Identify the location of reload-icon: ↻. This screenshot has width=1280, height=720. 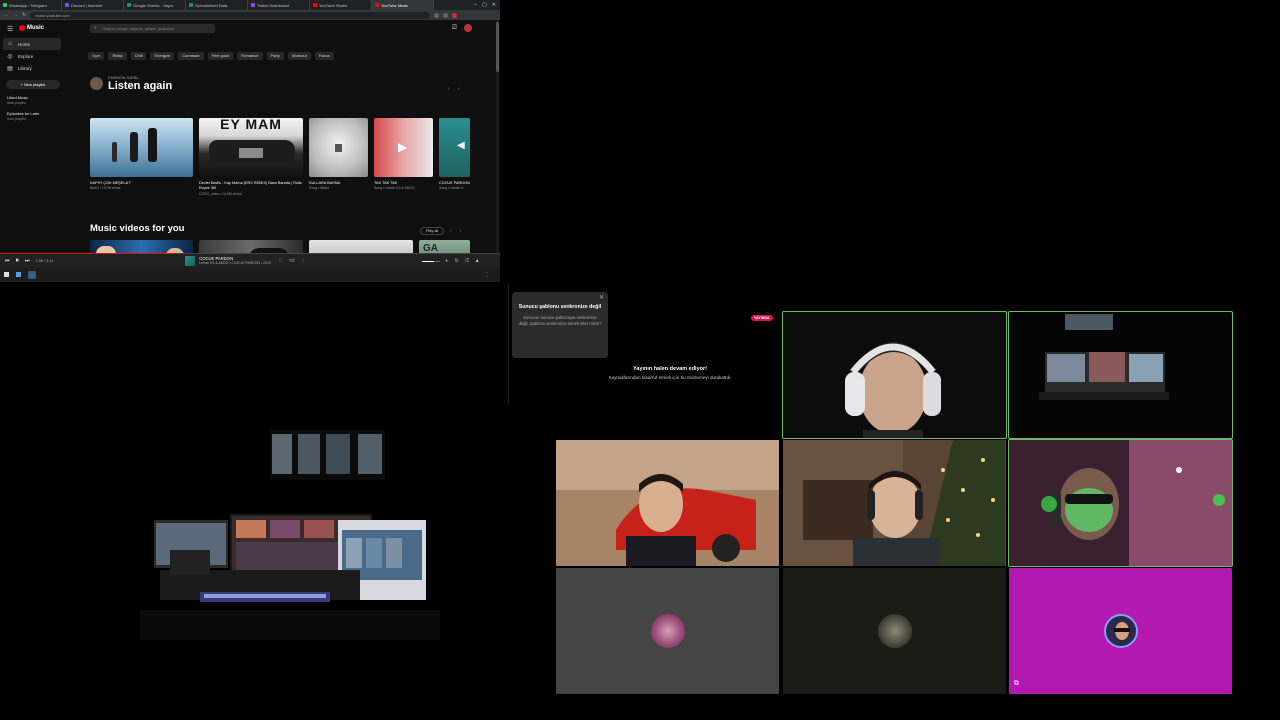
(24, 15).